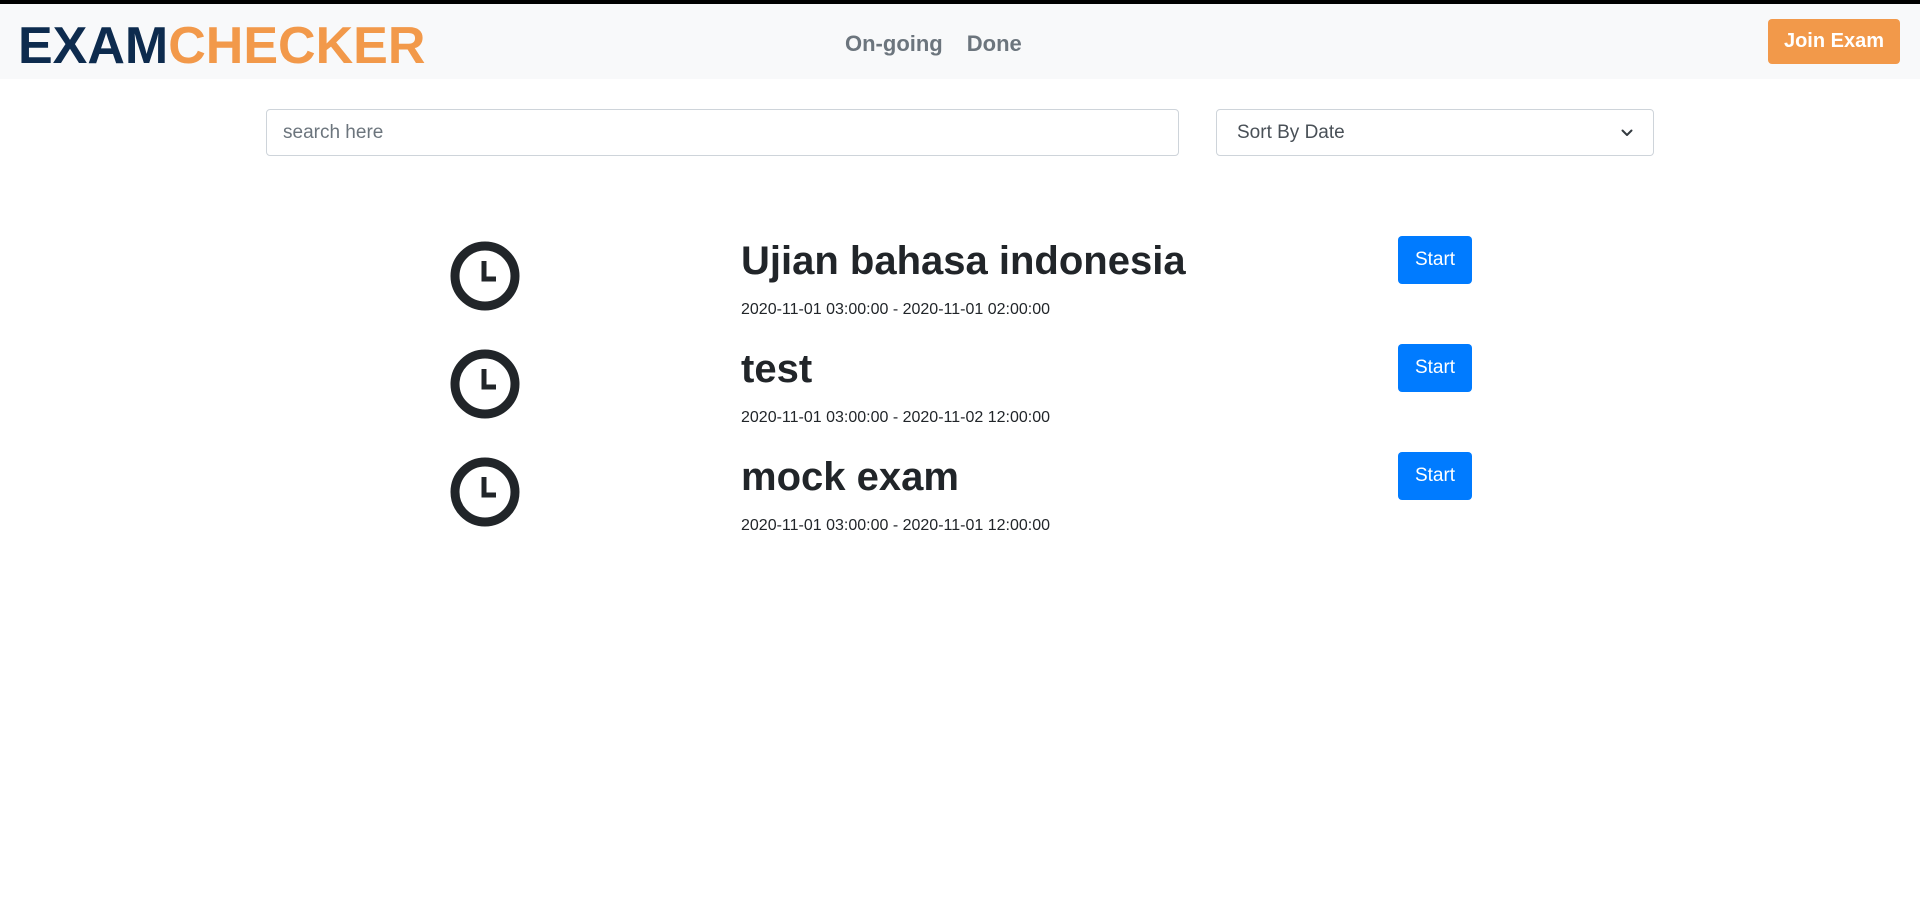  What do you see at coordinates (1627, 132) in the screenshot?
I see `chevron-down-icon` at bounding box center [1627, 132].